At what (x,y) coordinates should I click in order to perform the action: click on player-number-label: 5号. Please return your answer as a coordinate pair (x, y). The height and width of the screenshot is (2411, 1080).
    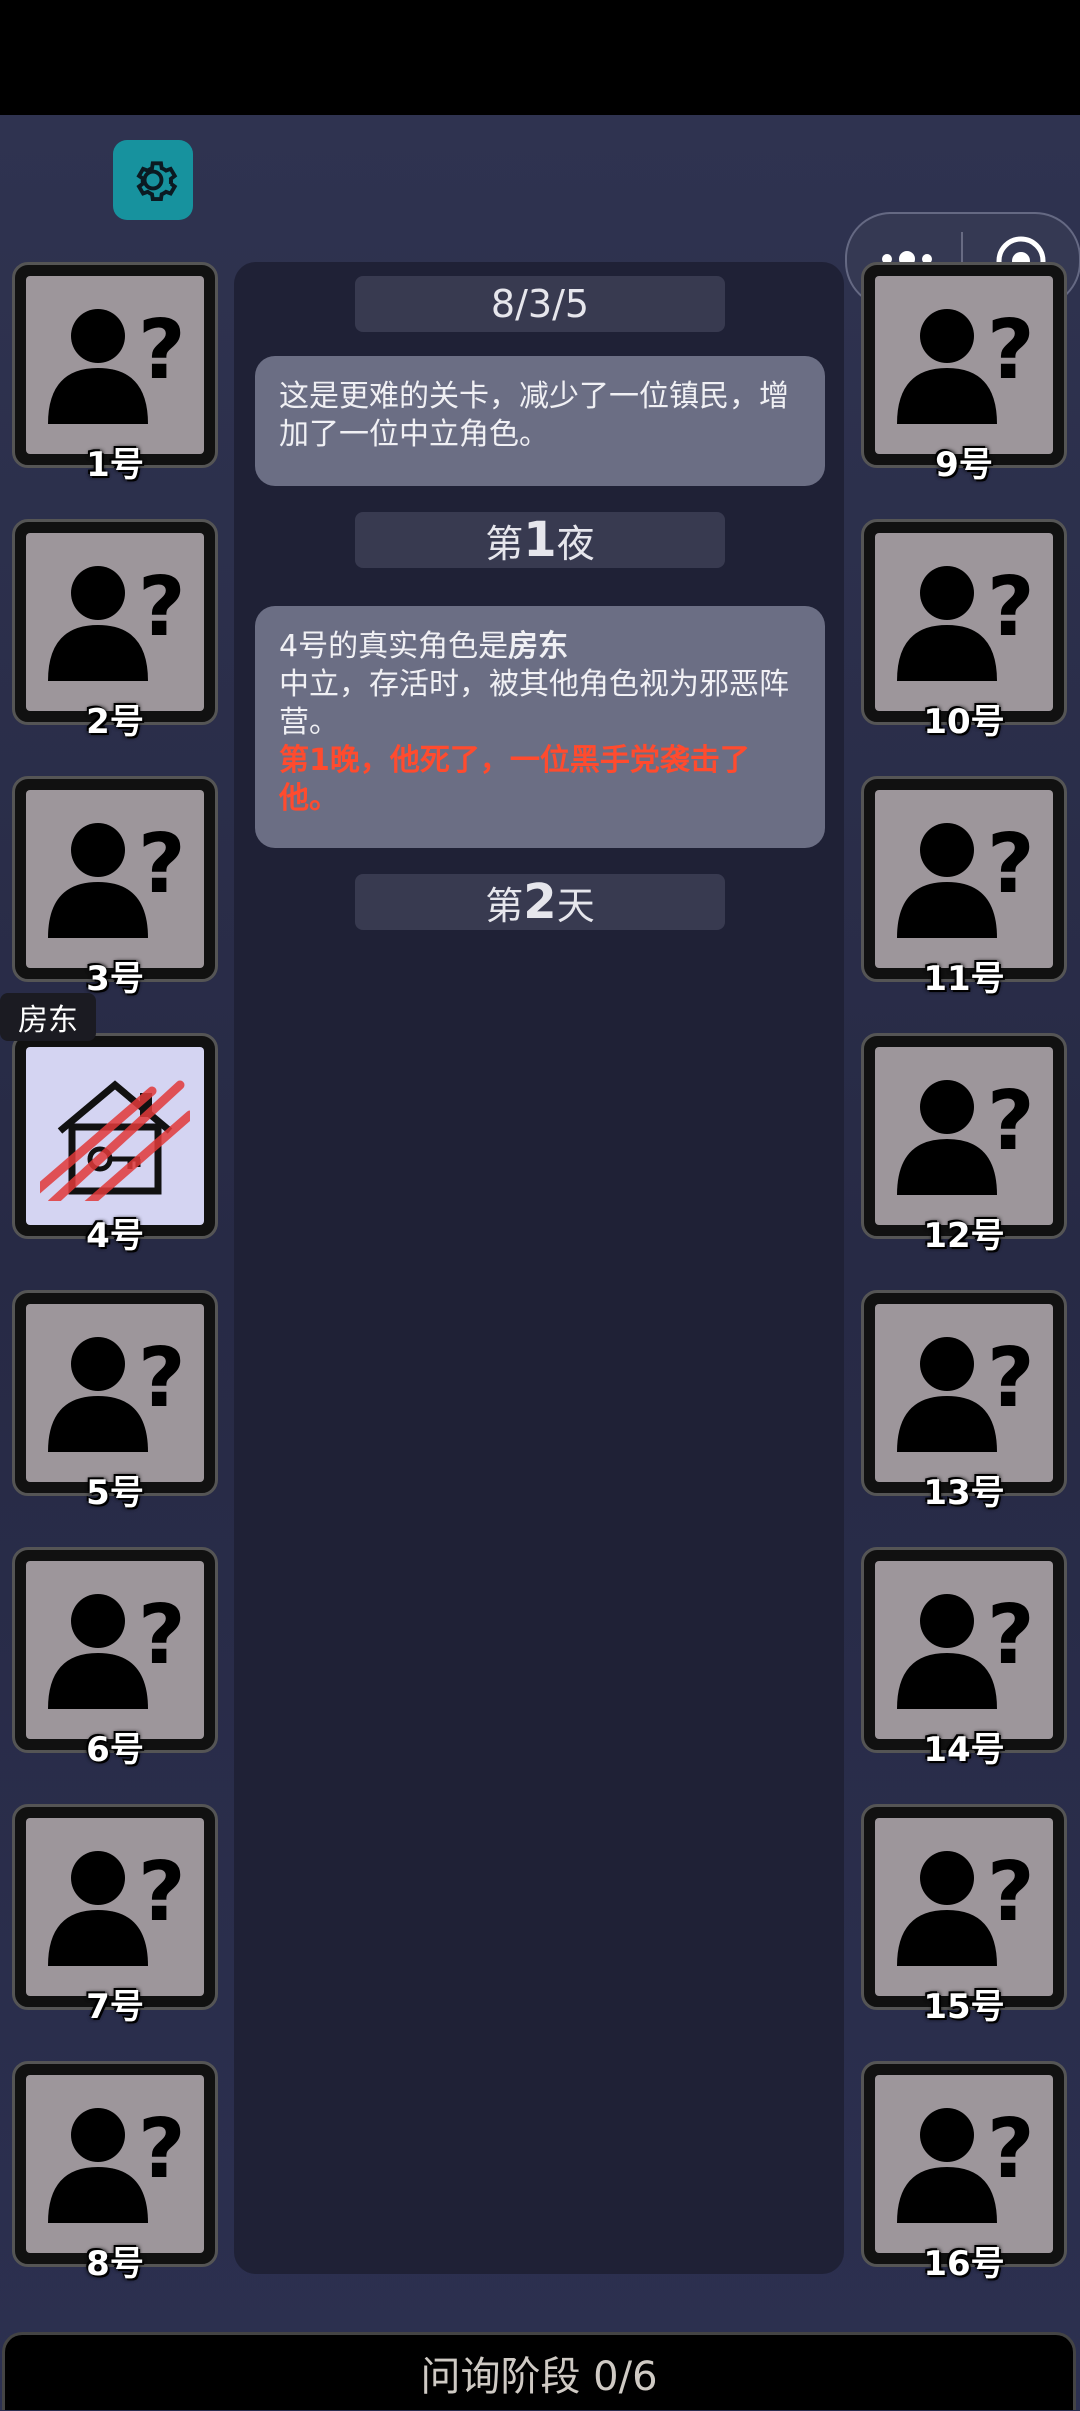
    Looking at the image, I should click on (115, 1493).